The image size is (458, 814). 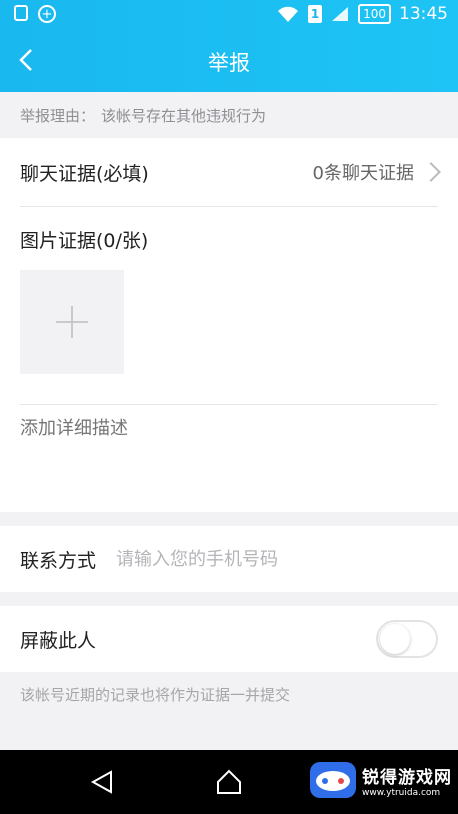 I want to click on block-card: 屏蔽此人, so click(x=229, y=639).